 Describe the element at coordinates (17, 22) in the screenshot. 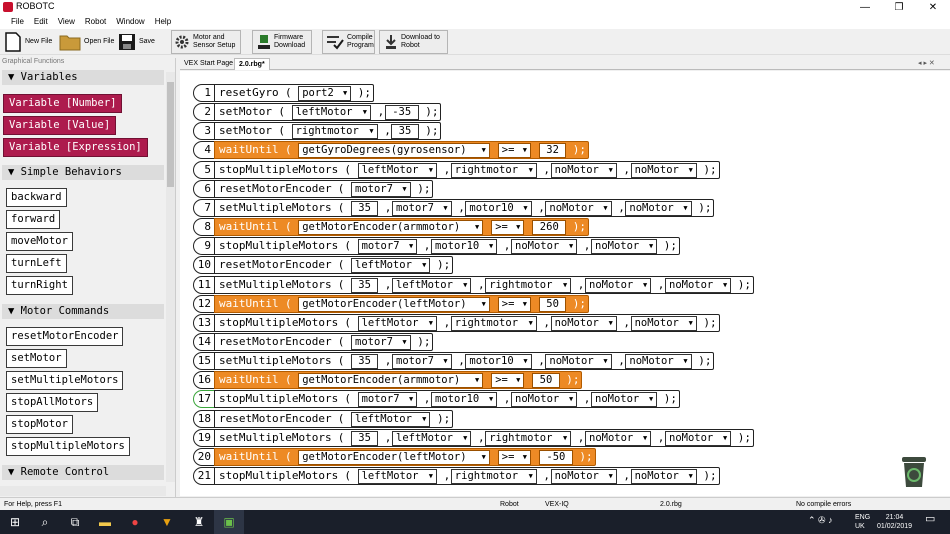

I see `menu-file: File` at that location.